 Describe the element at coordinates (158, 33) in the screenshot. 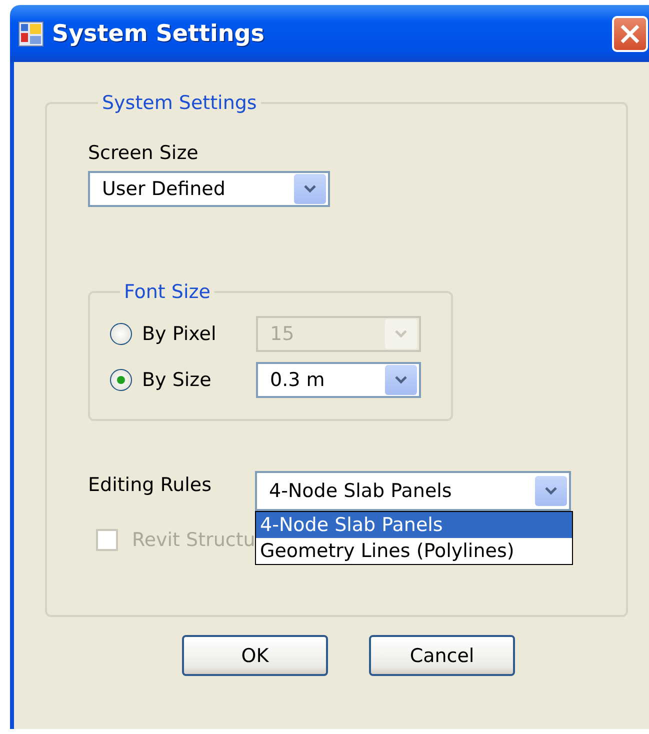

I see `window-title: System Settings` at that location.